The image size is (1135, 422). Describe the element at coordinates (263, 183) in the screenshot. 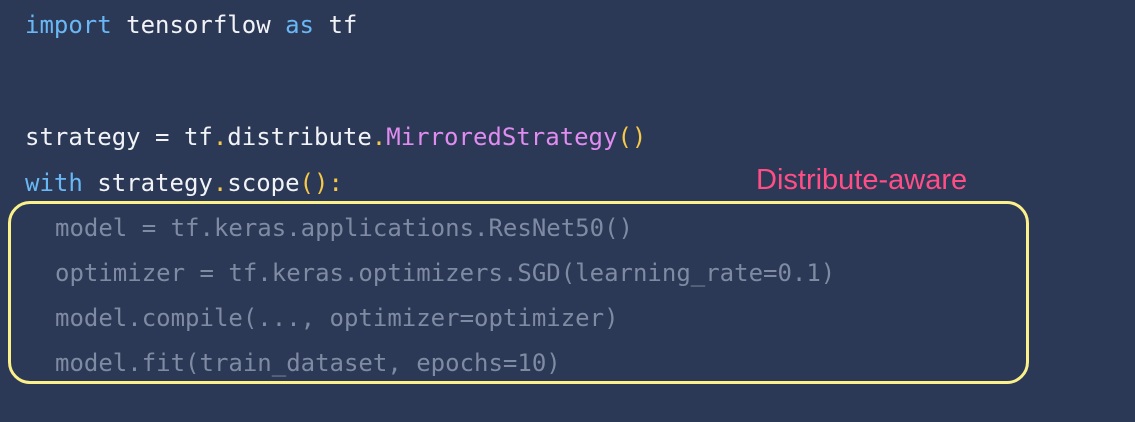

I see `scope-method: scope` at that location.